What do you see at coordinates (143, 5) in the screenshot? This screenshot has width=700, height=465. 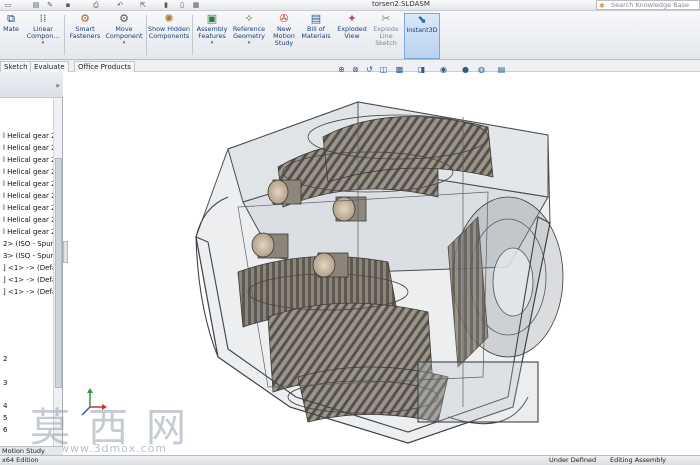 I see `select-icon: ⇱` at bounding box center [143, 5].